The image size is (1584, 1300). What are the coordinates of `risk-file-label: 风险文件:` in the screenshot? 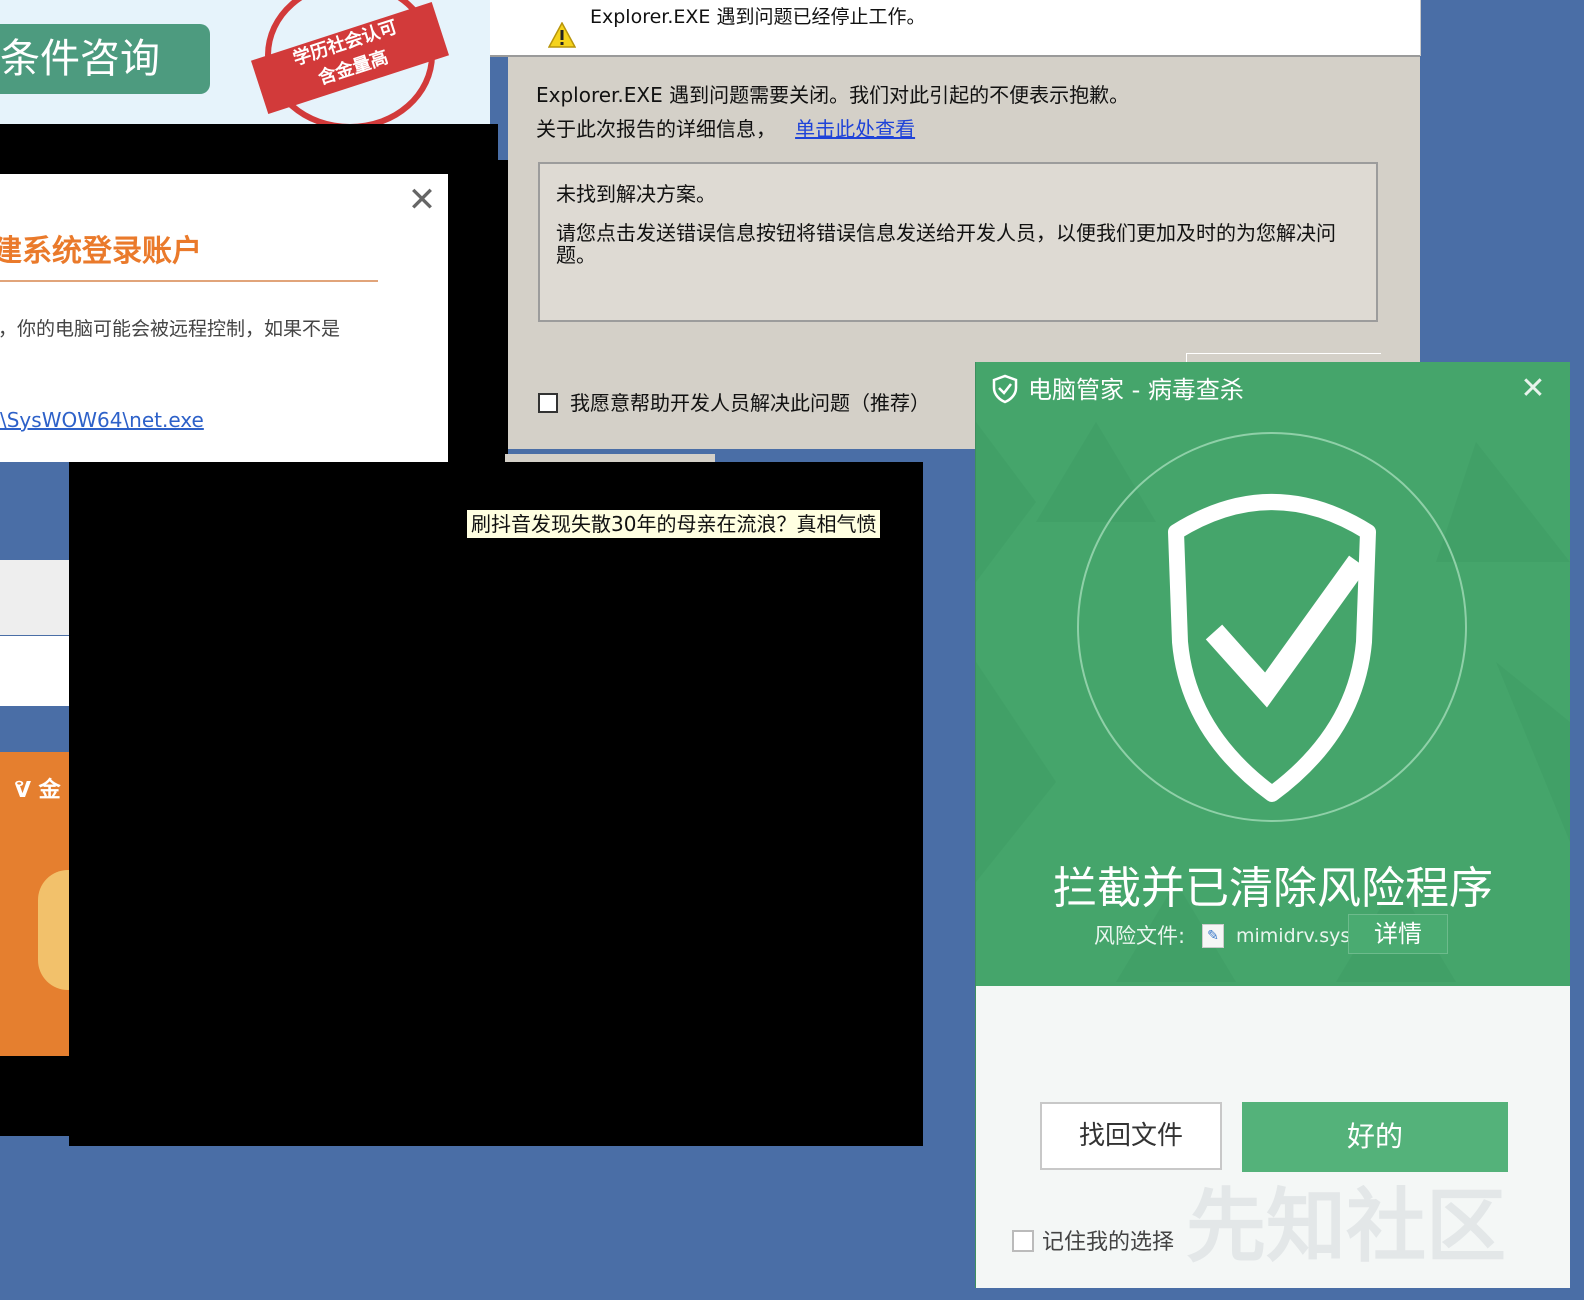 It's located at (1140, 936).